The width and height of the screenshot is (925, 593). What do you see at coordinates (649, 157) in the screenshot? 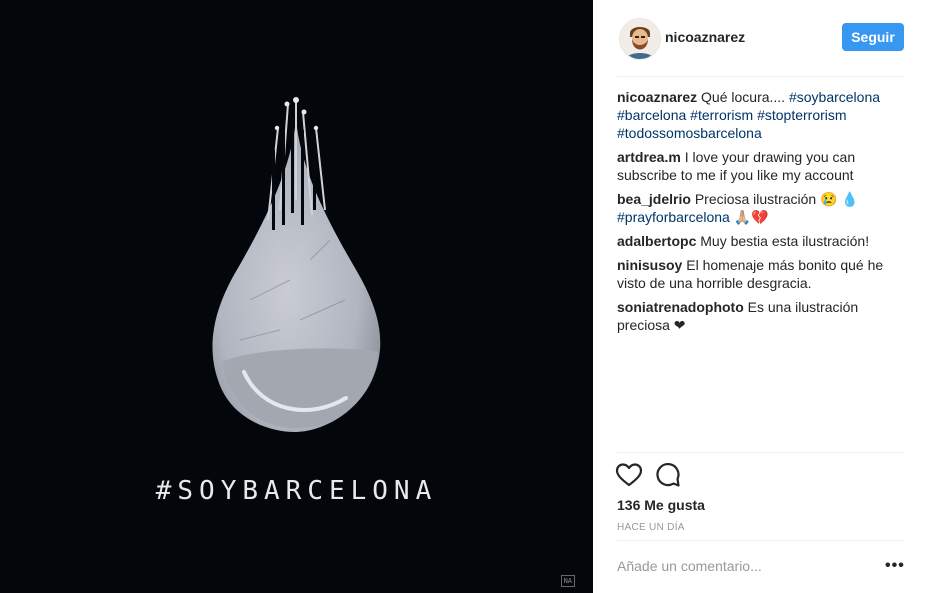
I see `comment-author: artdrea.m` at bounding box center [649, 157].